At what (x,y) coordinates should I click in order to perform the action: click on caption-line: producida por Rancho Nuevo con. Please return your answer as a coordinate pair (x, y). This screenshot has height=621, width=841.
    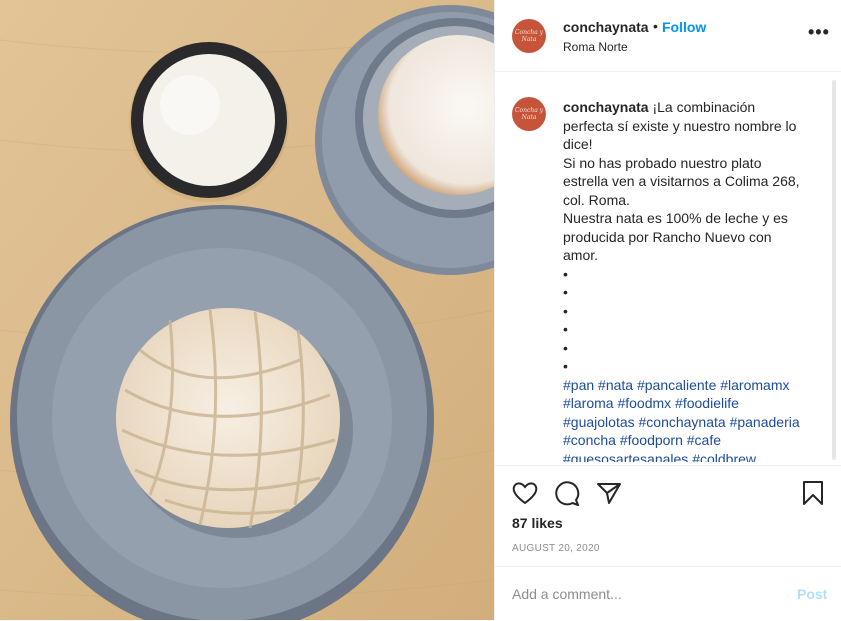
    Looking at the image, I should click on (694, 237).